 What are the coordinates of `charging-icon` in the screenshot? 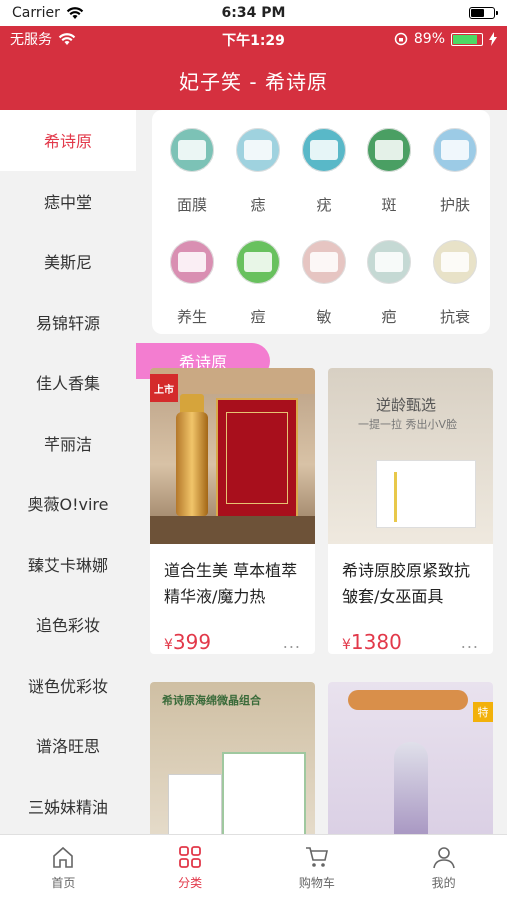 It's located at (493, 39).